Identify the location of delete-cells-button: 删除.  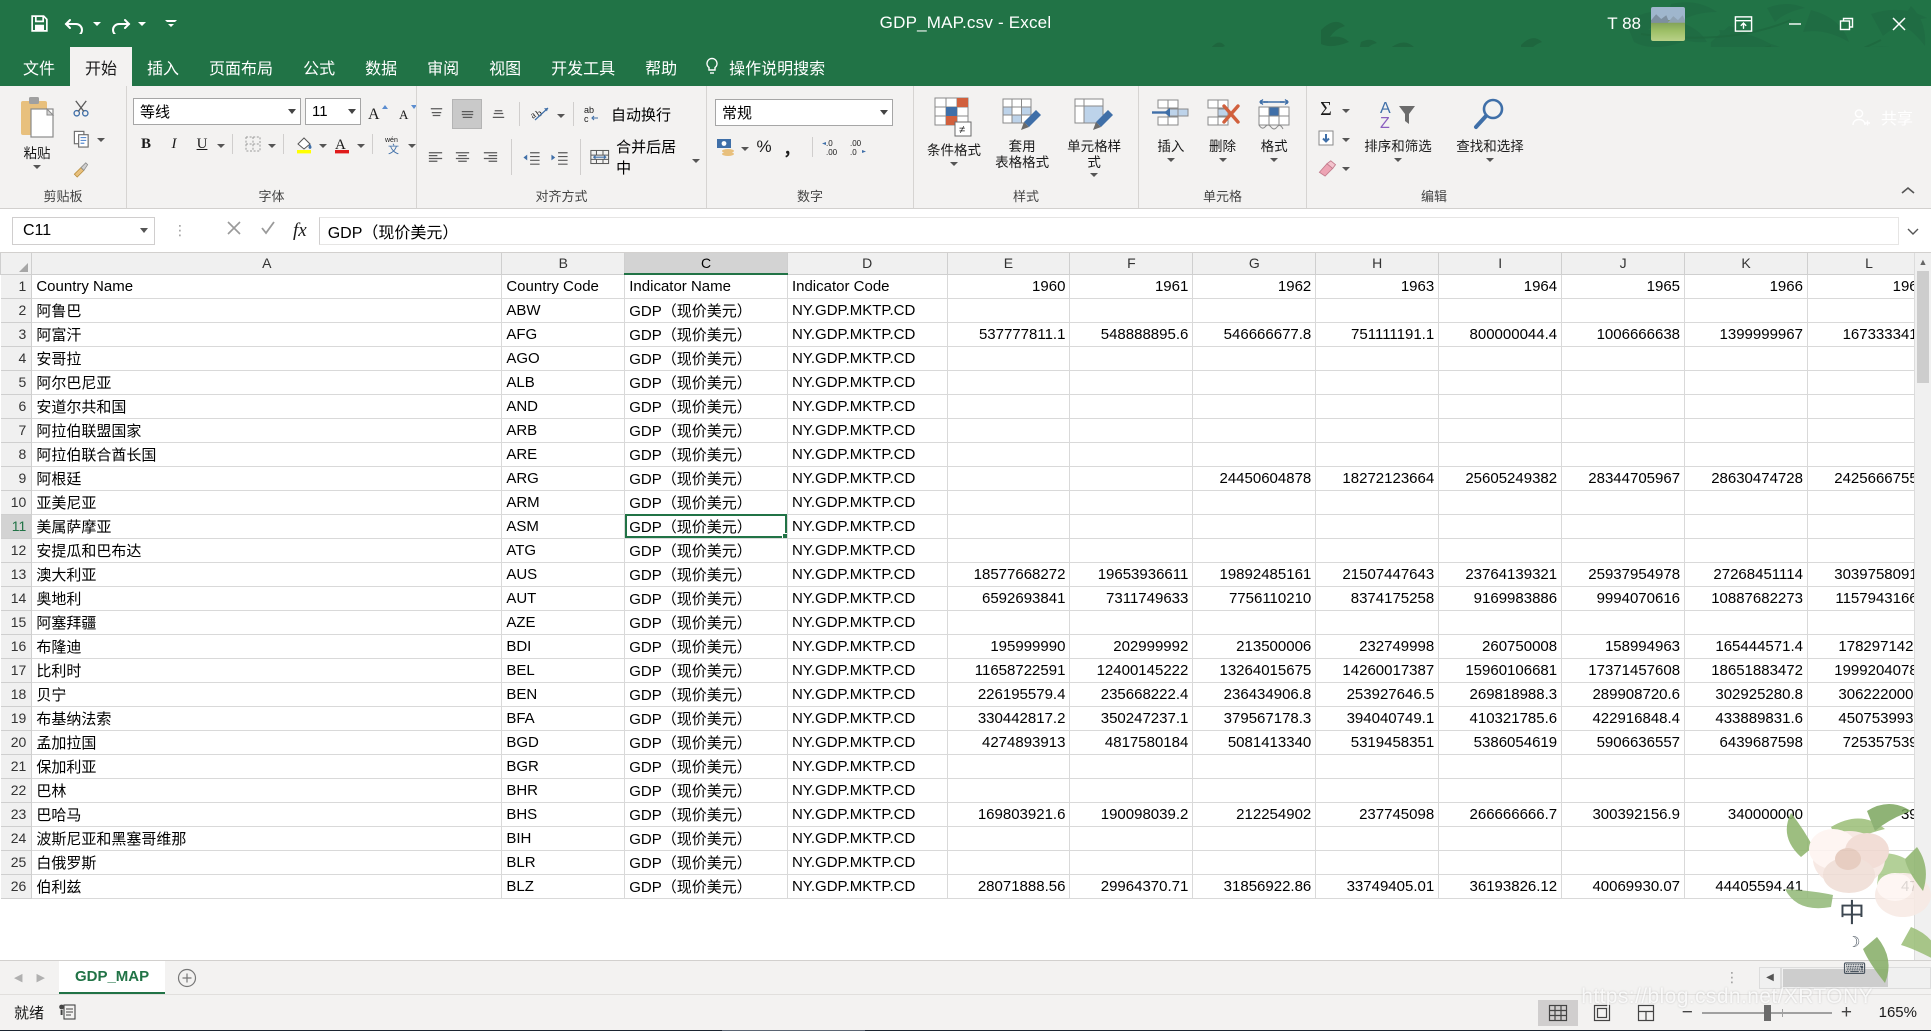
(1223, 130).